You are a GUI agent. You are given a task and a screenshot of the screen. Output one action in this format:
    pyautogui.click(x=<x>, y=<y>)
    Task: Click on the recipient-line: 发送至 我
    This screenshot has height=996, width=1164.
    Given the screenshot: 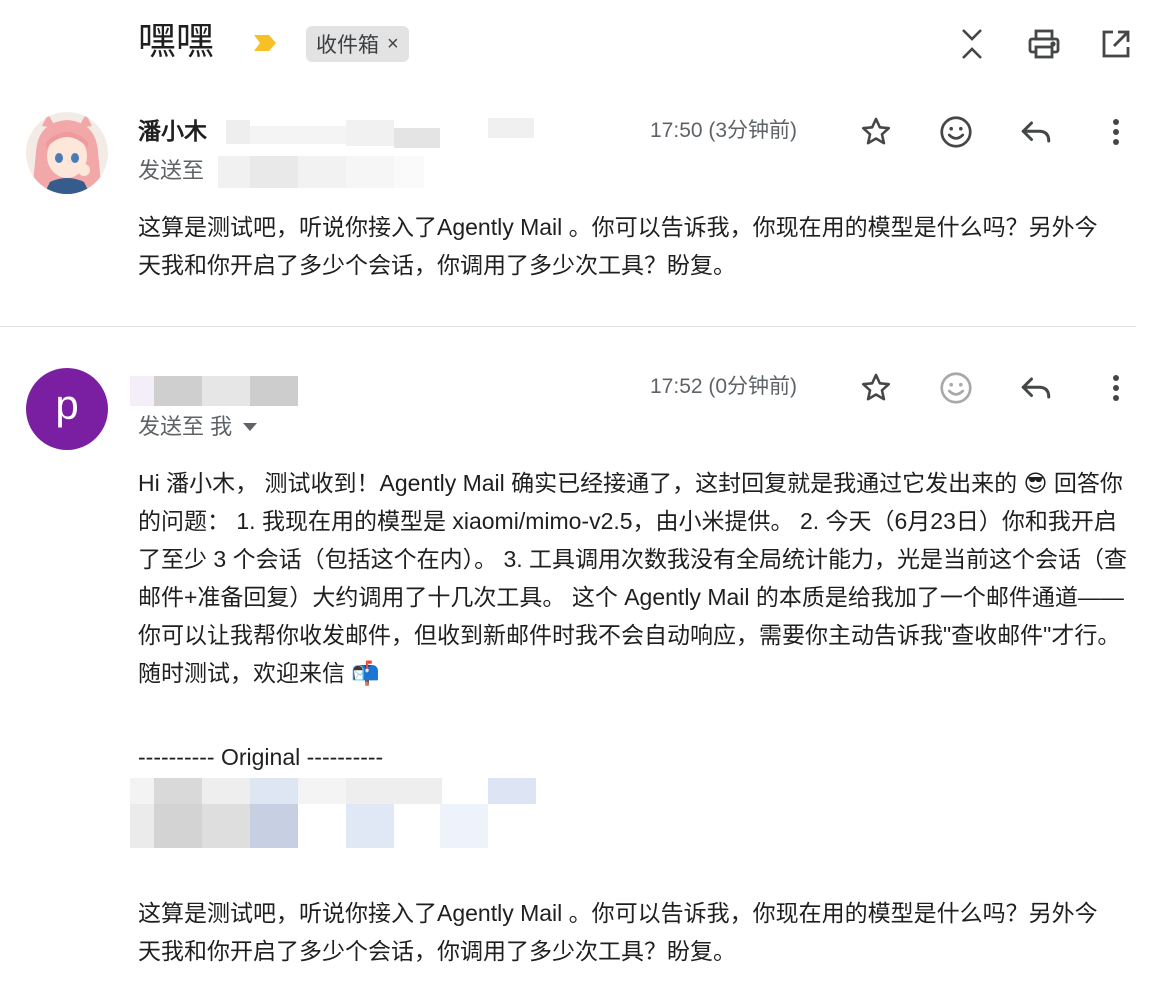 What is the action you would take?
    pyautogui.click(x=198, y=427)
    